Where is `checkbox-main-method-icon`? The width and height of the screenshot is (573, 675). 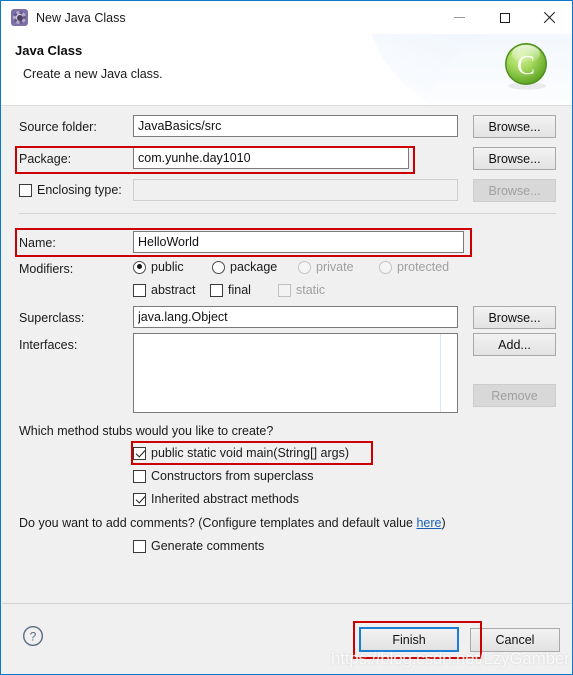 checkbox-main-method-icon is located at coordinates (139, 453).